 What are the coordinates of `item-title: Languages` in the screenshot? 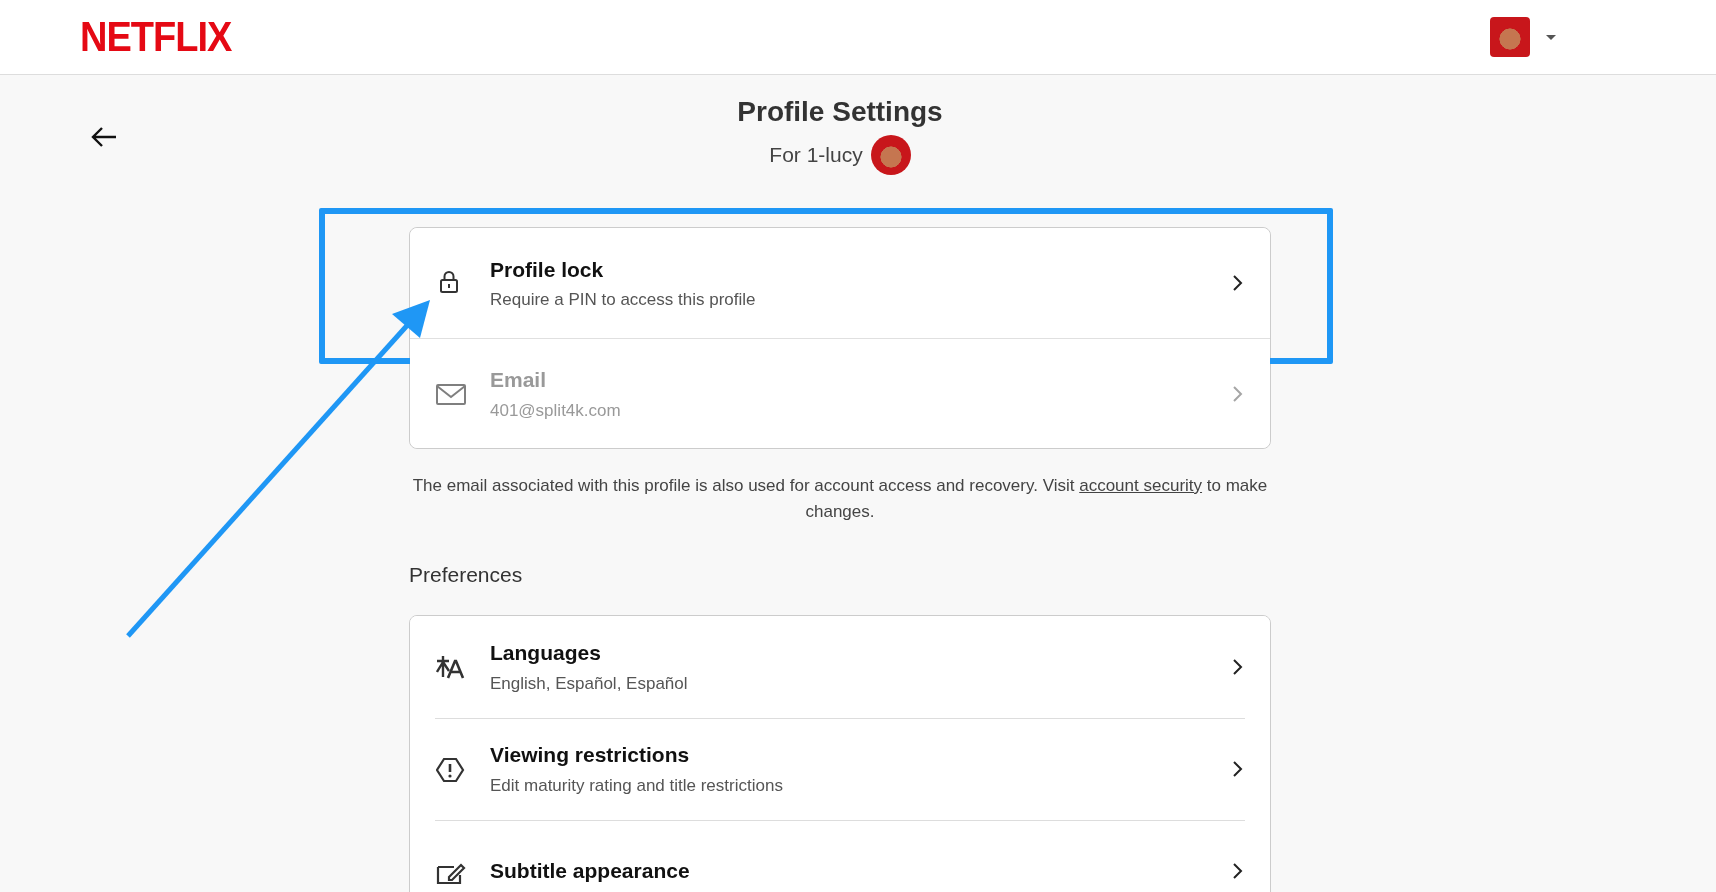 It's located at (546, 653).